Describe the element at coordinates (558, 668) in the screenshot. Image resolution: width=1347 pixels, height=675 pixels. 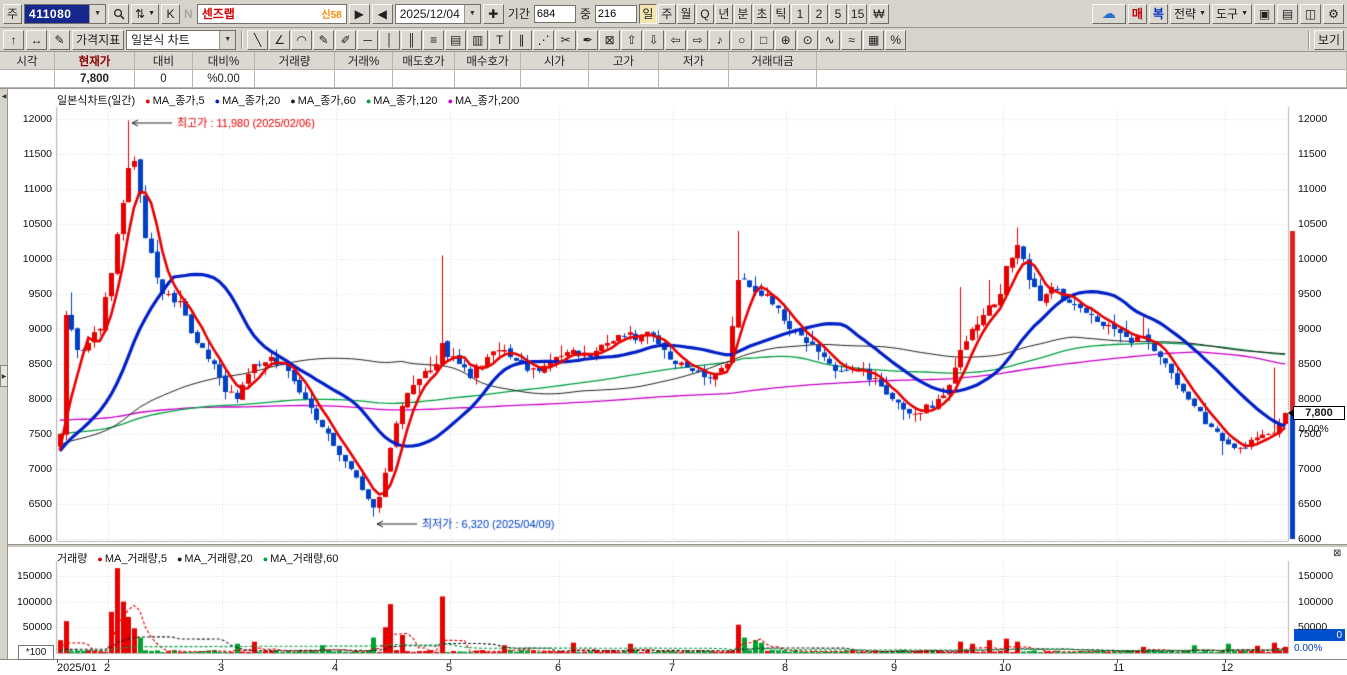
I see `x-axis-label-6: 6` at that location.